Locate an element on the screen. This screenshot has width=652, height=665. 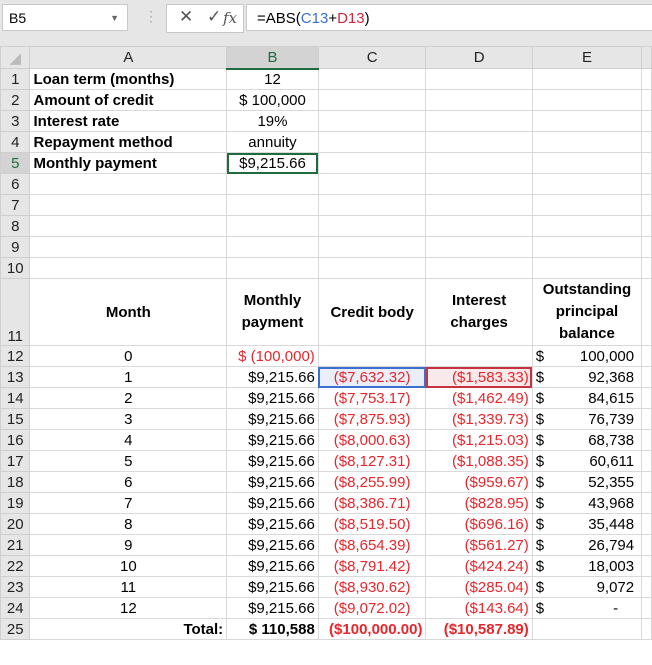
enter-icon: ✓ is located at coordinates (214, 17).